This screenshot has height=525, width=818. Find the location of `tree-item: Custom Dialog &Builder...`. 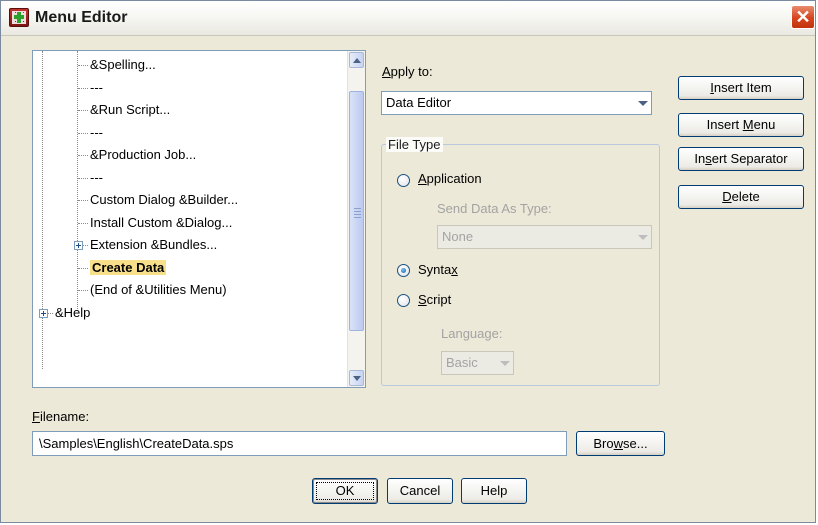

tree-item: Custom Dialog &Builder... is located at coordinates (164, 200).